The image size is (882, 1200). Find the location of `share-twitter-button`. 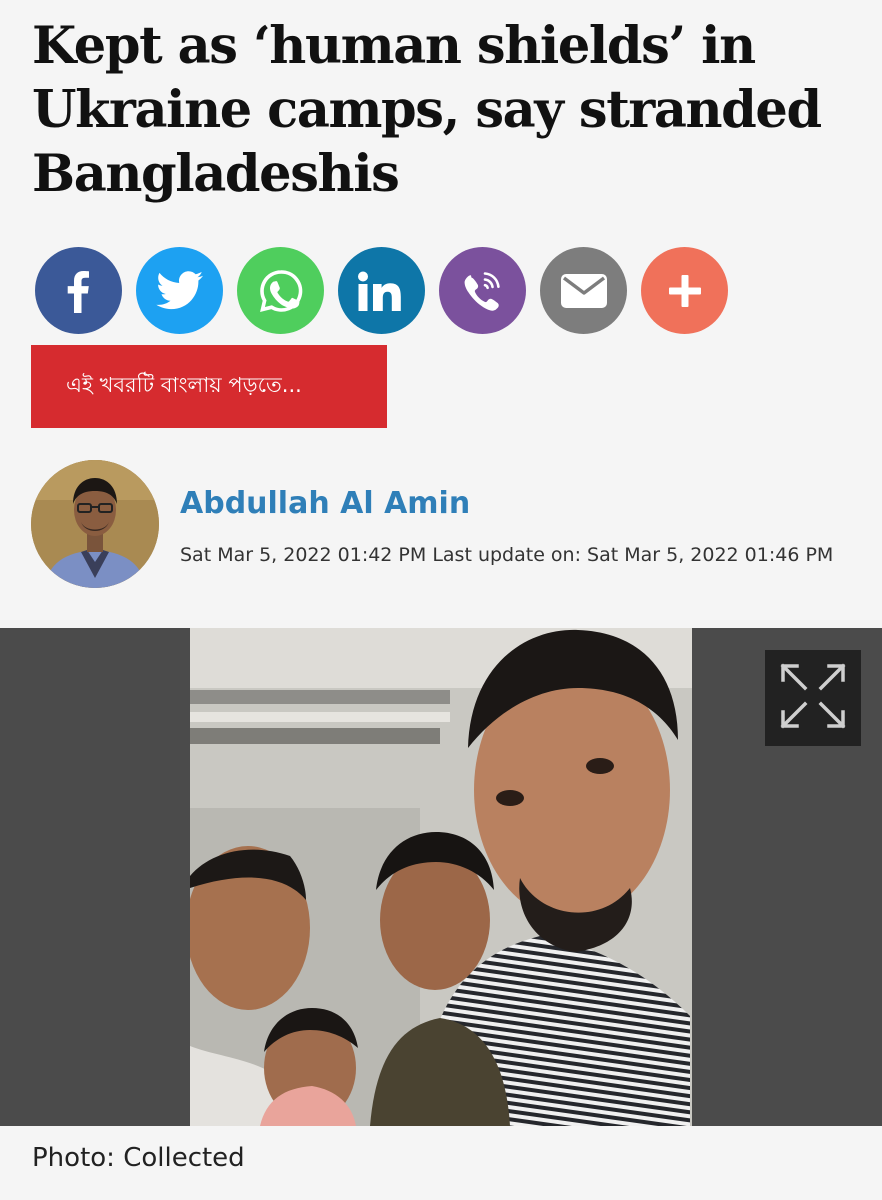

share-twitter-button is located at coordinates (179, 290).